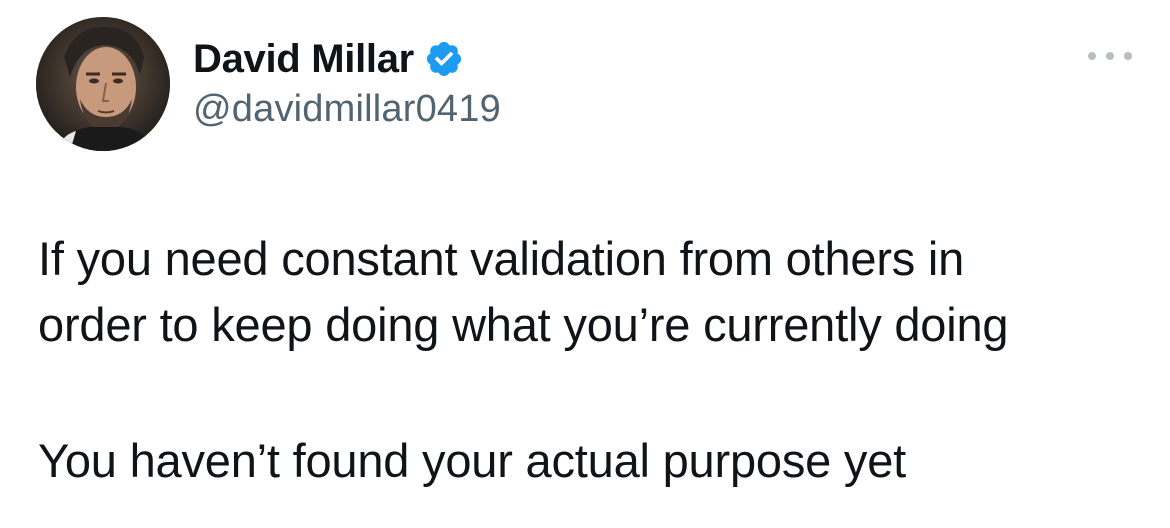  What do you see at coordinates (347, 109) in the screenshot?
I see `author-handle: @davidmillar0419` at bounding box center [347, 109].